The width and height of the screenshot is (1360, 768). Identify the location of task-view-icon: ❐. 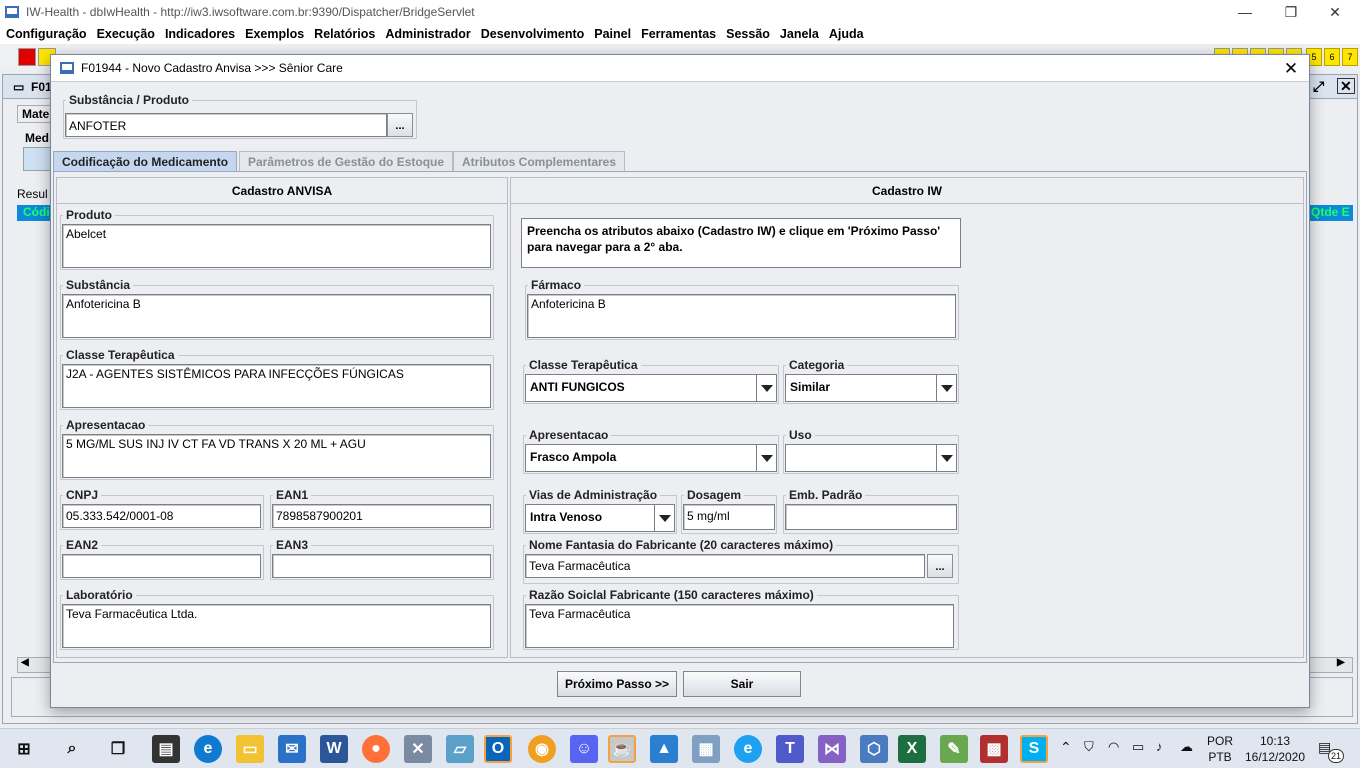
(118, 749).